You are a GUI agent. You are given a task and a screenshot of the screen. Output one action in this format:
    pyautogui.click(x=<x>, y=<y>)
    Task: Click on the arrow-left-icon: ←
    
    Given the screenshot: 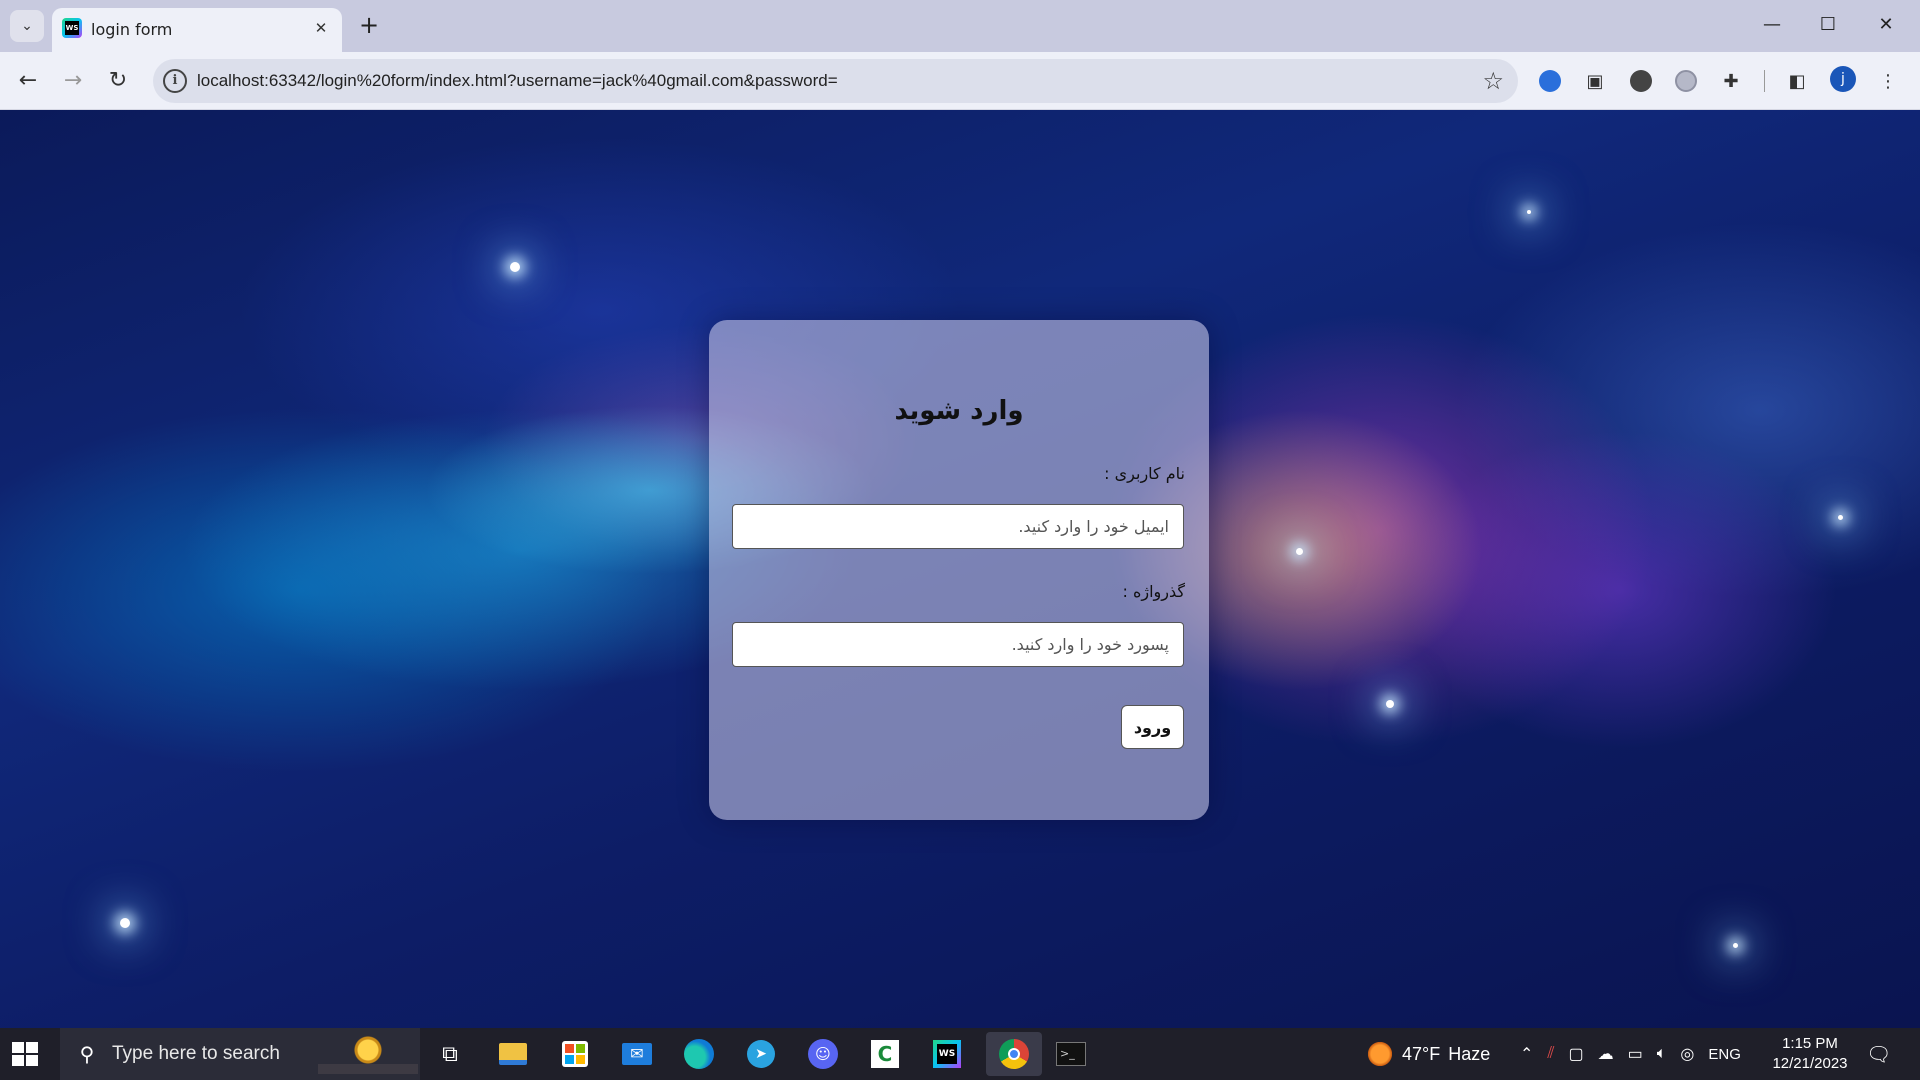 What is the action you would take?
    pyautogui.click(x=28, y=80)
    